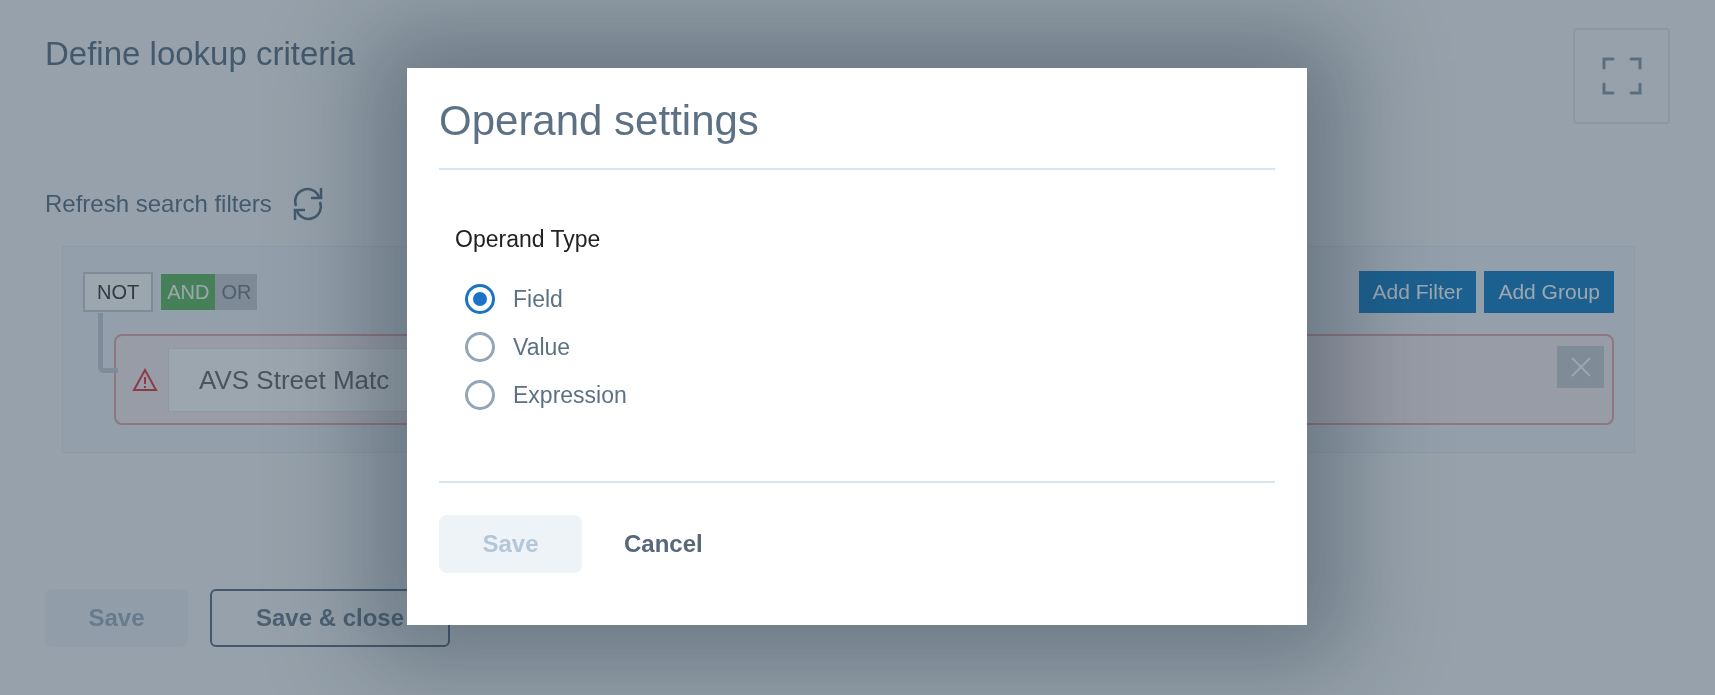 The width and height of the screenshot is (1715, 695). What do you see at coordinates (118, 292) in the screenshot?
I see `not-toggle: NOT` at bounding box center [118, 292].